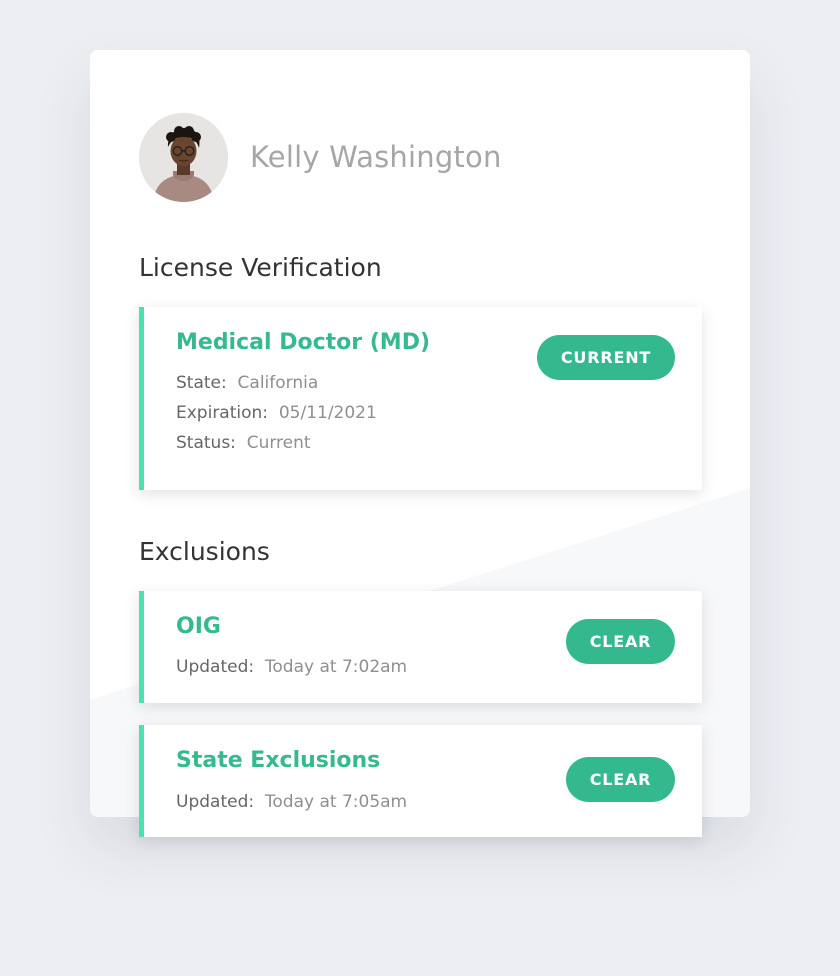 The width and height of the screenshot is (840, 976). What do you see at coordinates (278, 760) in the screenshot?
I see `exclusion-title: State Exclusions` at bounding box center [278, 760].